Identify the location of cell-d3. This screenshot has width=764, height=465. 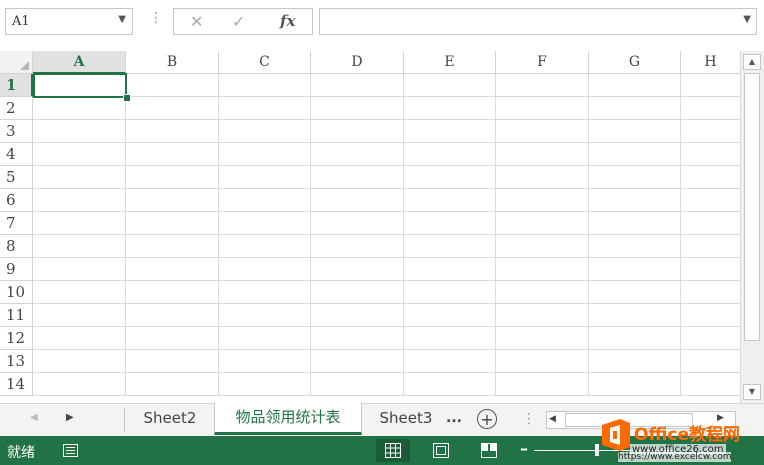
(357, 131).